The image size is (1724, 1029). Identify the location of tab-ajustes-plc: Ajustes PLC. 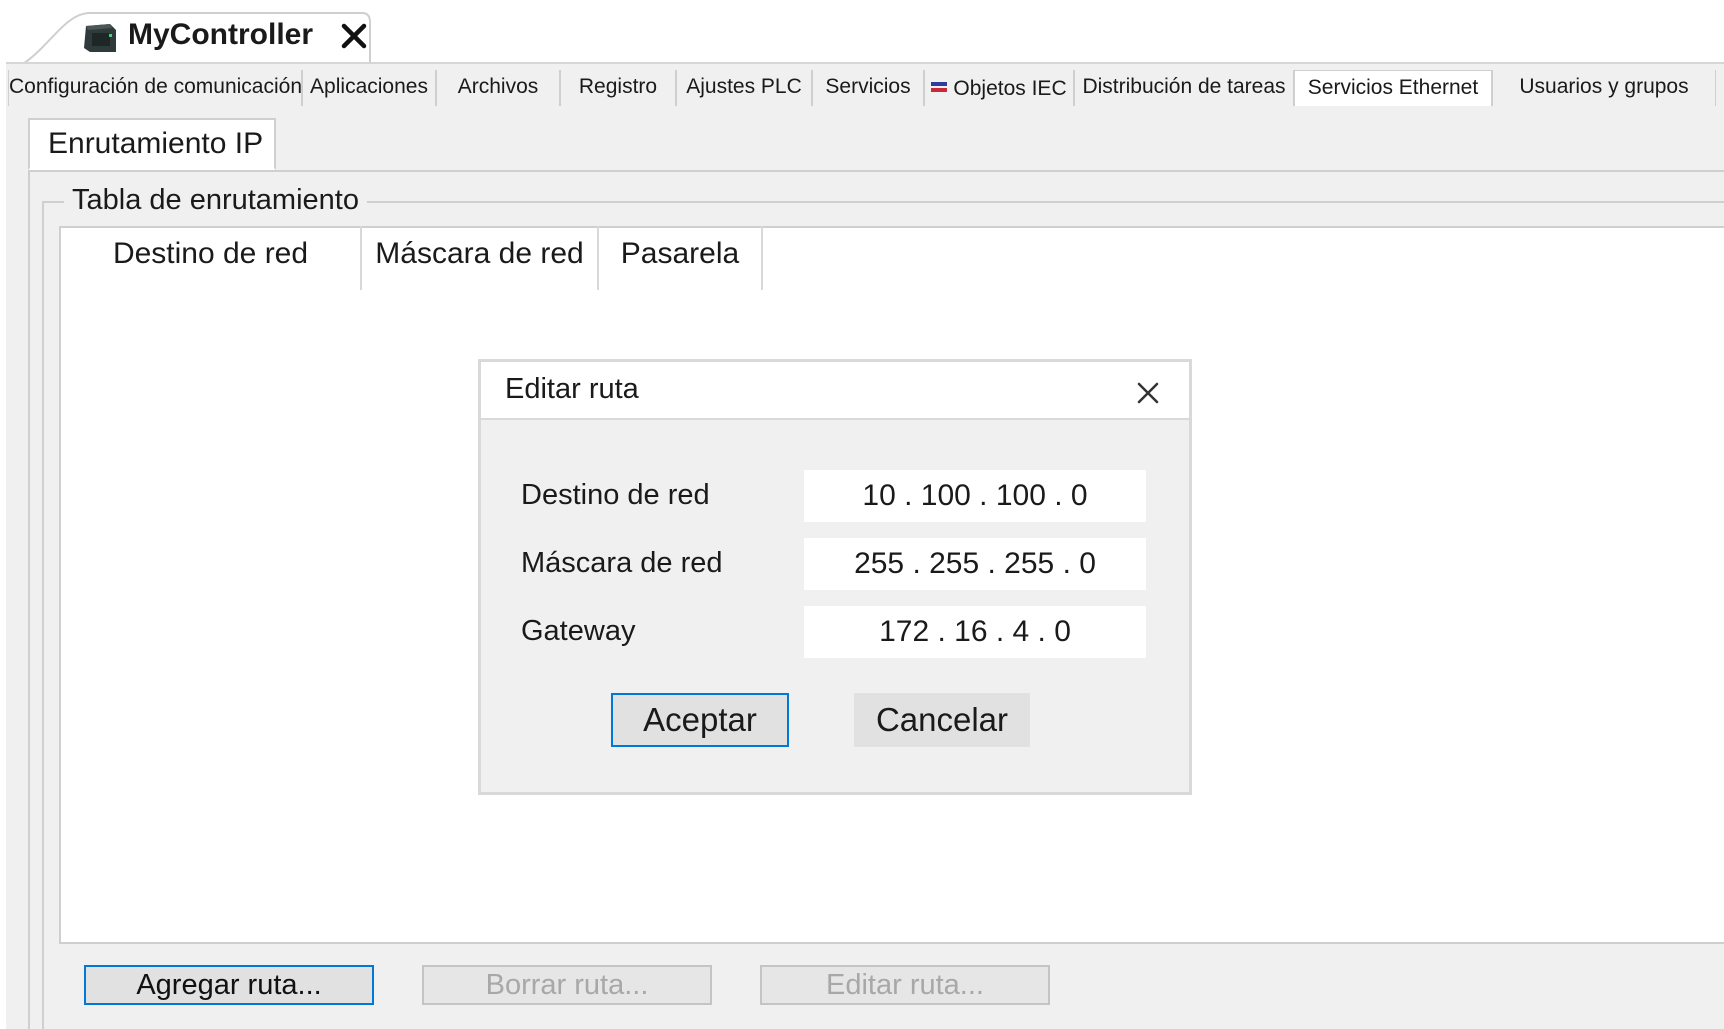
(744, 88).